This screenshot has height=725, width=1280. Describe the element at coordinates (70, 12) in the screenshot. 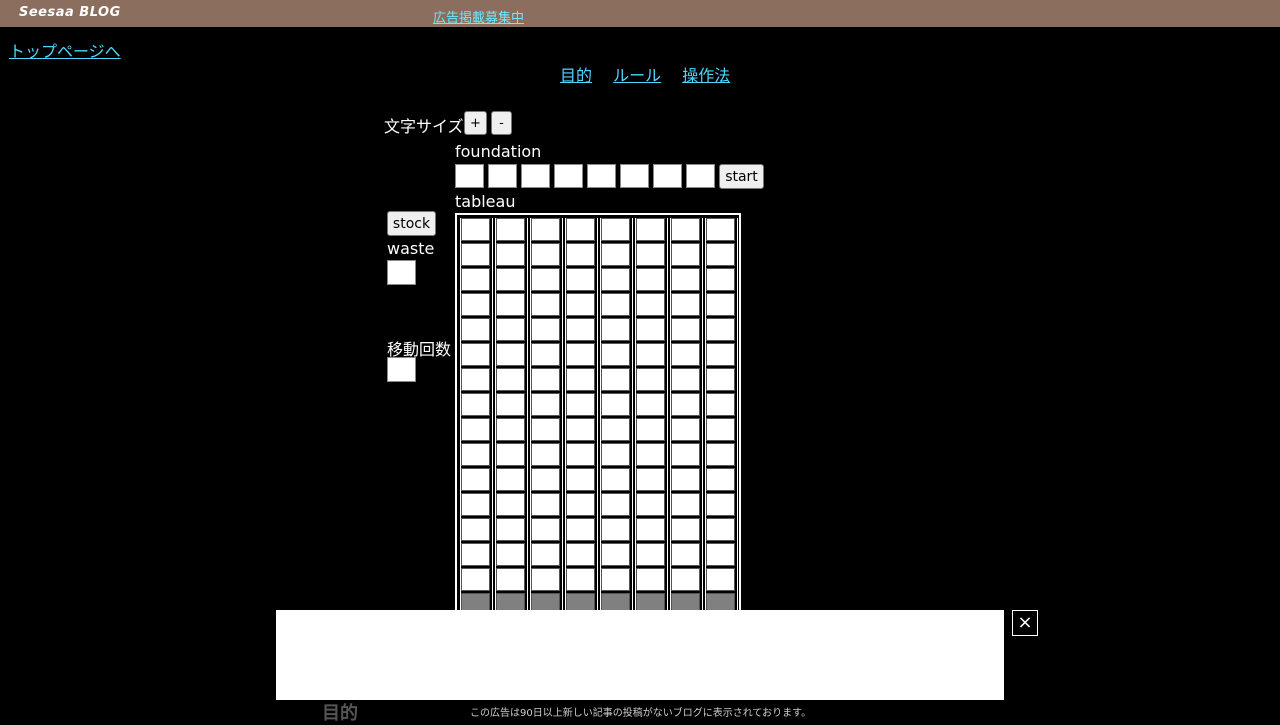

I see `seesaa-blog-logo: Seesaa BLOG` at that location.